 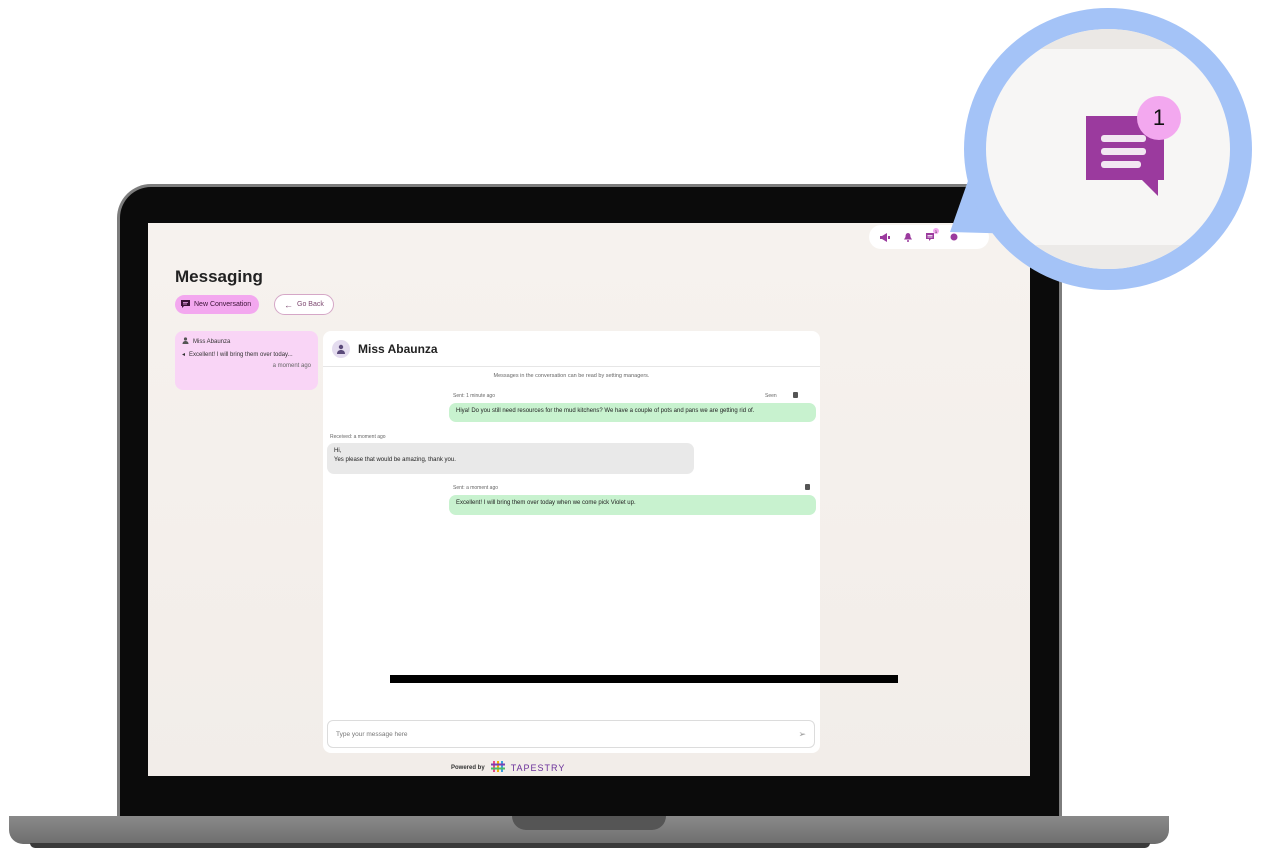 I want to click on messages-icon: 1, so click(x=932, y=235).